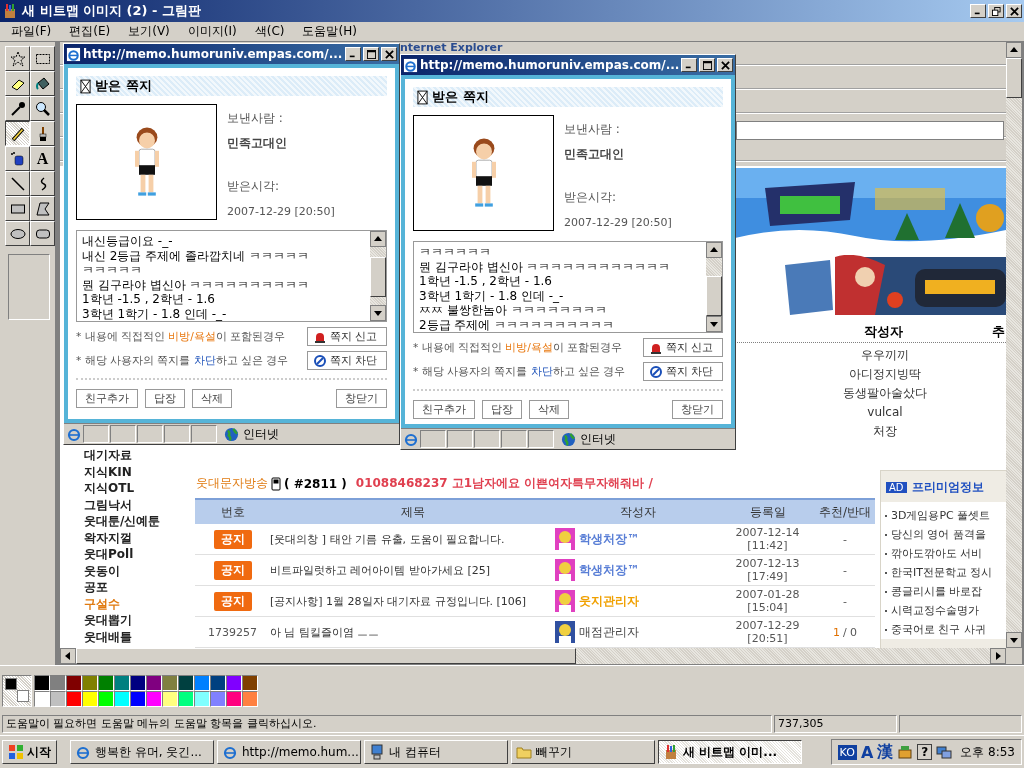 This screenshot has width=1024, height=768. What do you see at coordinates (867, 752) in the screenshot?
I see `input-mode-indicator: A` at bounding box center [867, 752].